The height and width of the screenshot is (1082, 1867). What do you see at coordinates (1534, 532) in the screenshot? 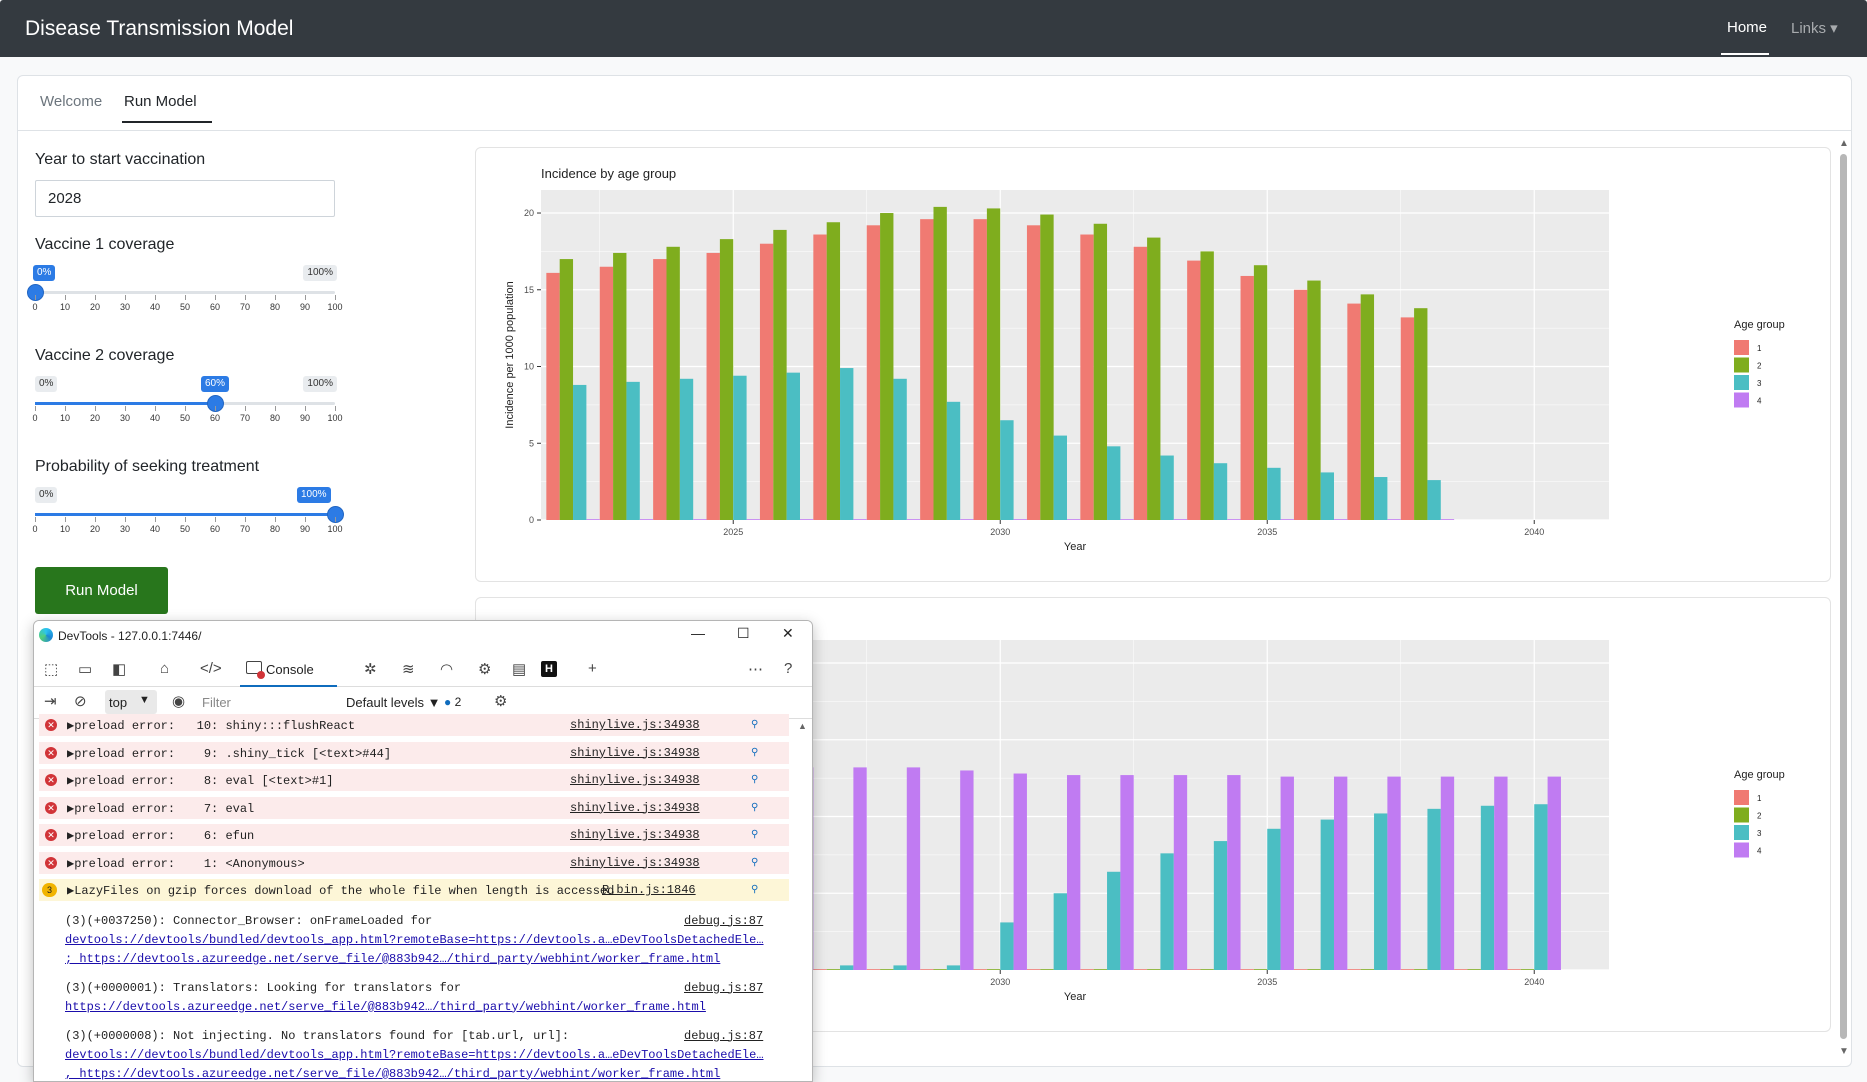
I see `x-tick-label: 2040` at bounding box center [1534, 532].